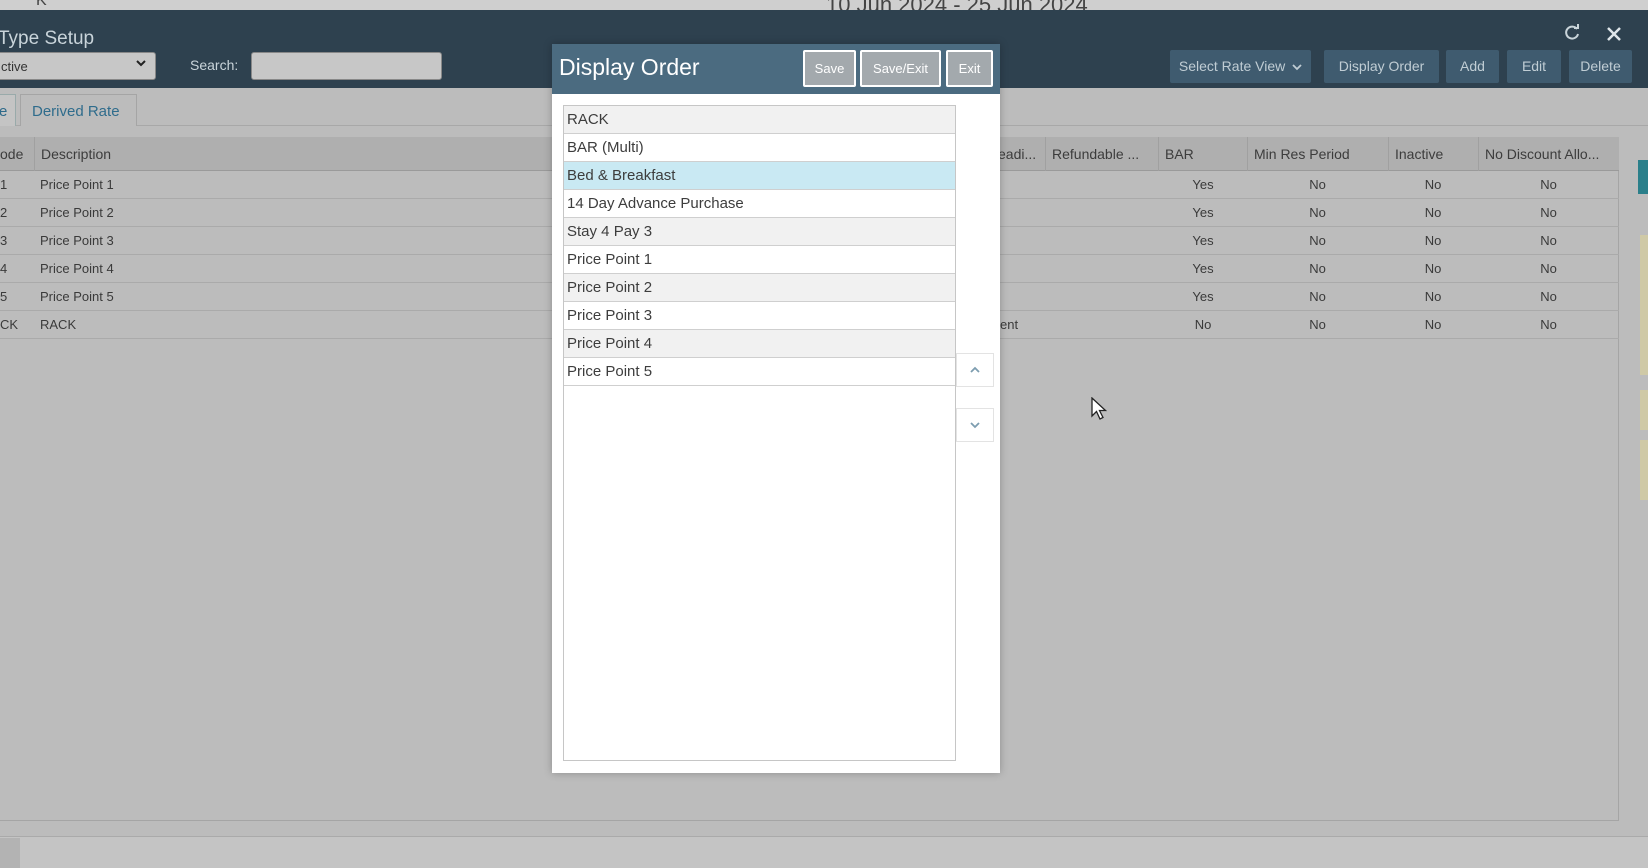 The image size is (1648, 868). What do you see at coordinates (77, 268) in the screenshot?
I see `cell-description: Price Point 4` at bounding box center [77, 268].